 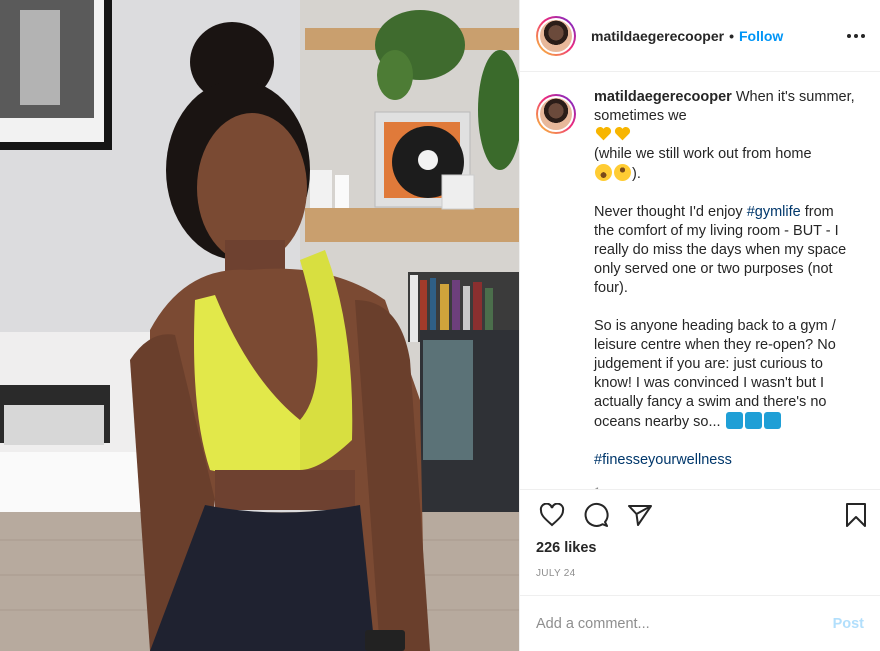 What do you see at coordinates (848, 624) in the screenshot?
I see `post-comment-button: Post` at bounding box center [848, 624].